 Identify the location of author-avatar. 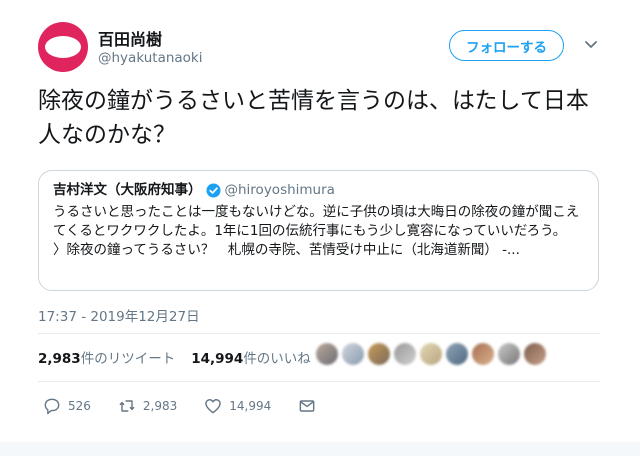
(63, 47).